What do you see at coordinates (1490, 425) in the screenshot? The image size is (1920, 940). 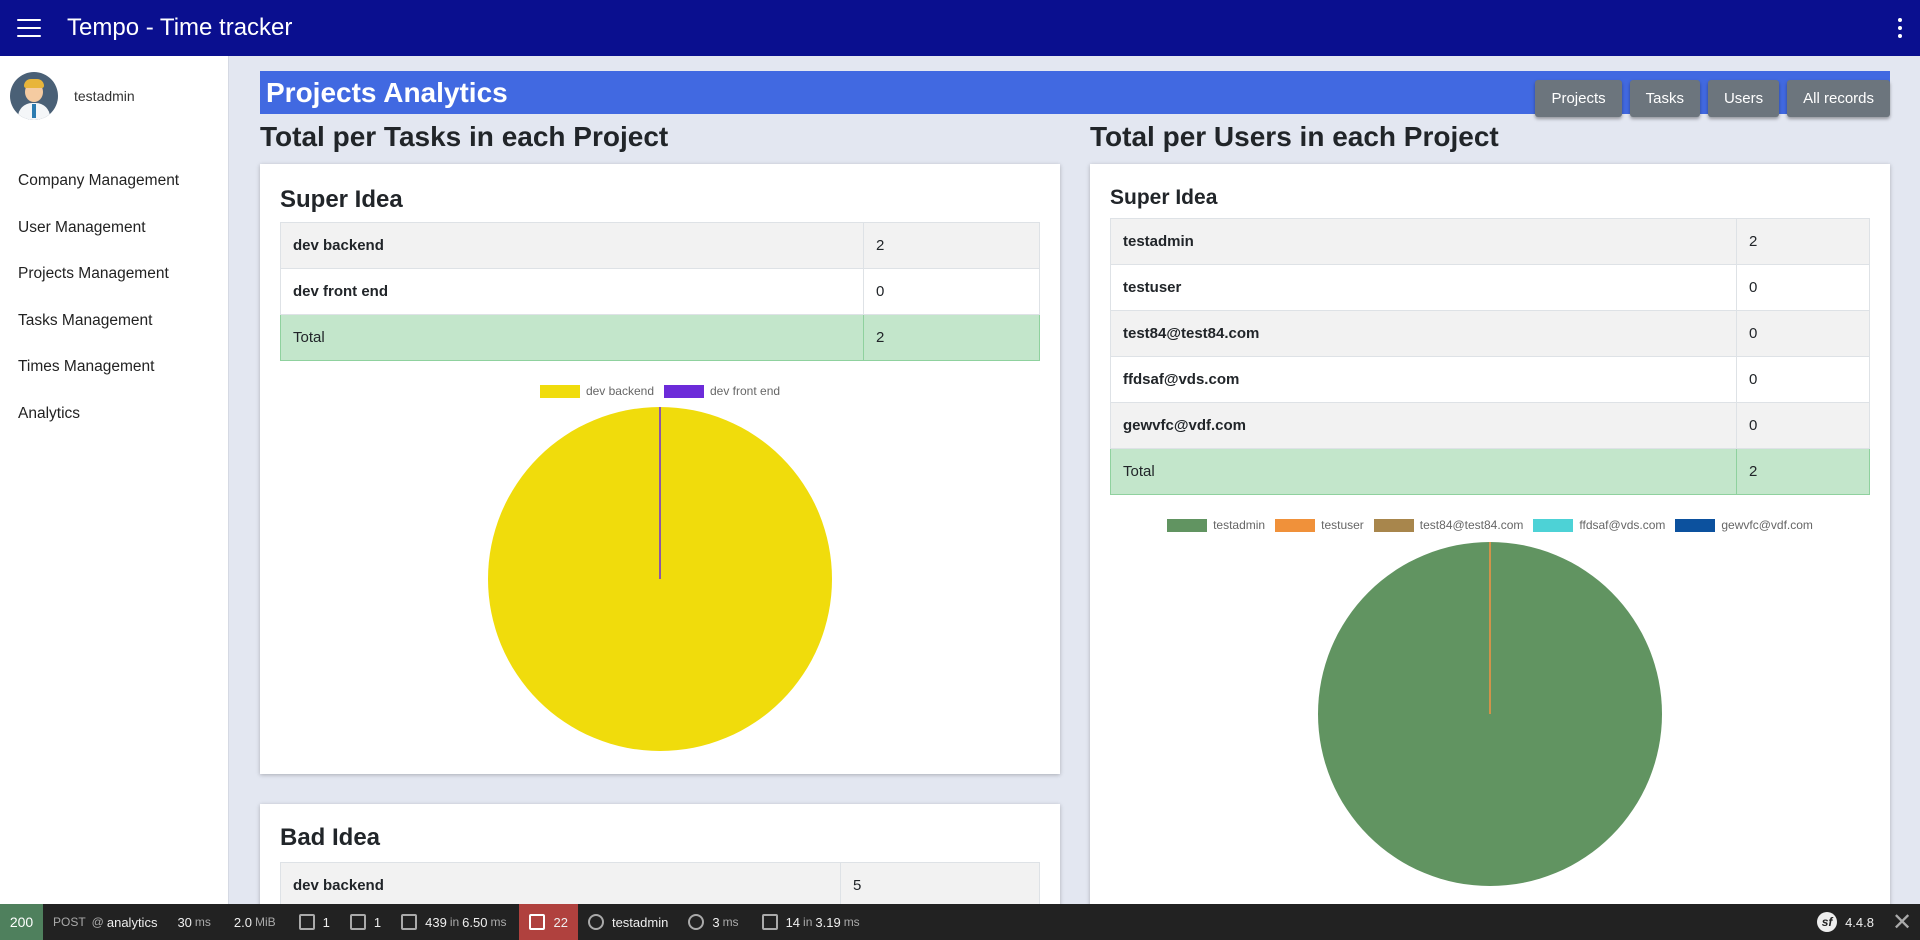 I see `table-row: gewvfc@vdf.com 0` at bounding box center [1490, 425].